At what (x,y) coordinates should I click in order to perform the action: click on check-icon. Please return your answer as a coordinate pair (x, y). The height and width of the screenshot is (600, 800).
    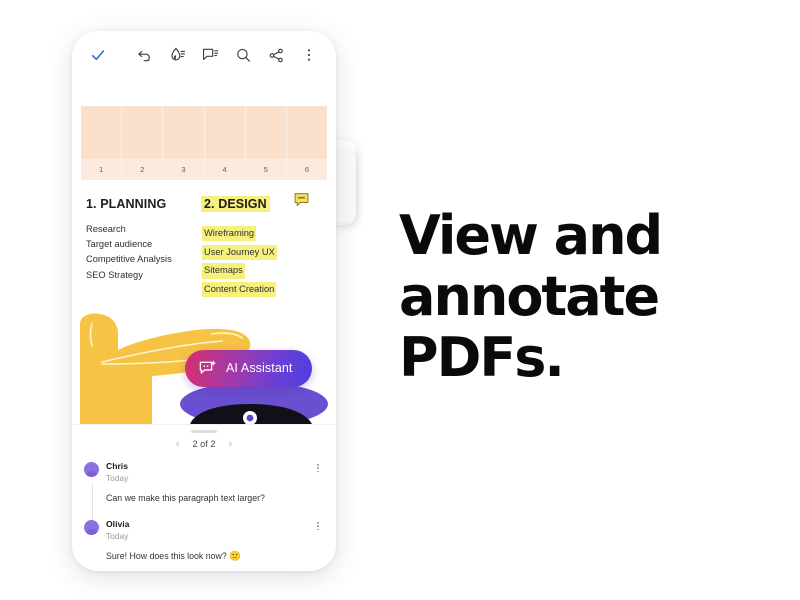
    Looking at the image, I should click on (98, 55).